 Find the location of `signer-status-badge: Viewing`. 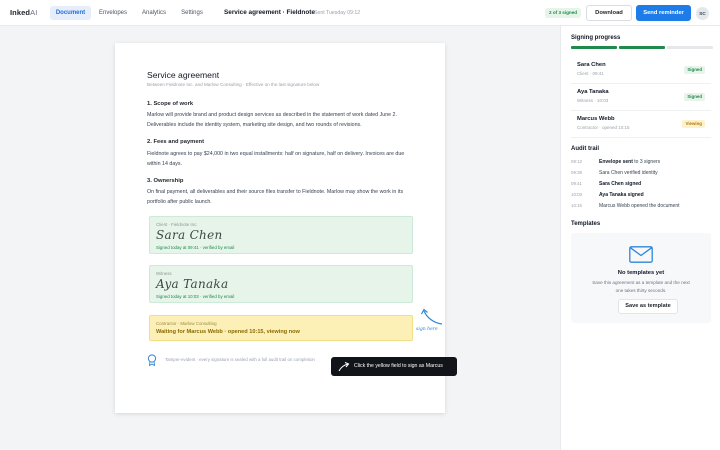

signer-status-badge: Viewing is located at coordinates (693, 124).